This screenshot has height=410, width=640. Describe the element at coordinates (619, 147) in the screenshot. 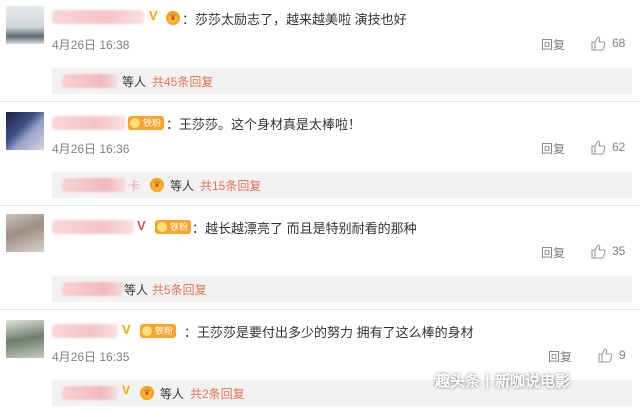

I see `like-count: 62` at that location.